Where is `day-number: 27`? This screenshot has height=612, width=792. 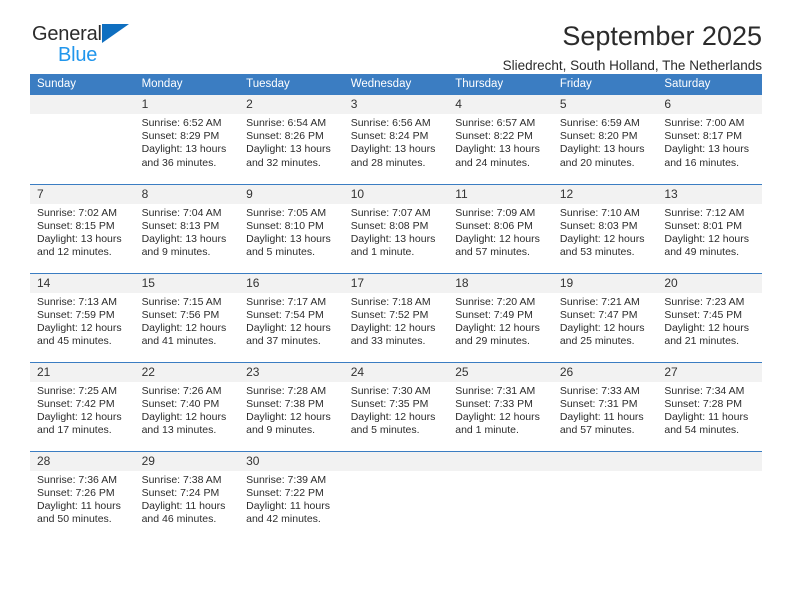 day-number: 27 is located at coordinates (709, 372).